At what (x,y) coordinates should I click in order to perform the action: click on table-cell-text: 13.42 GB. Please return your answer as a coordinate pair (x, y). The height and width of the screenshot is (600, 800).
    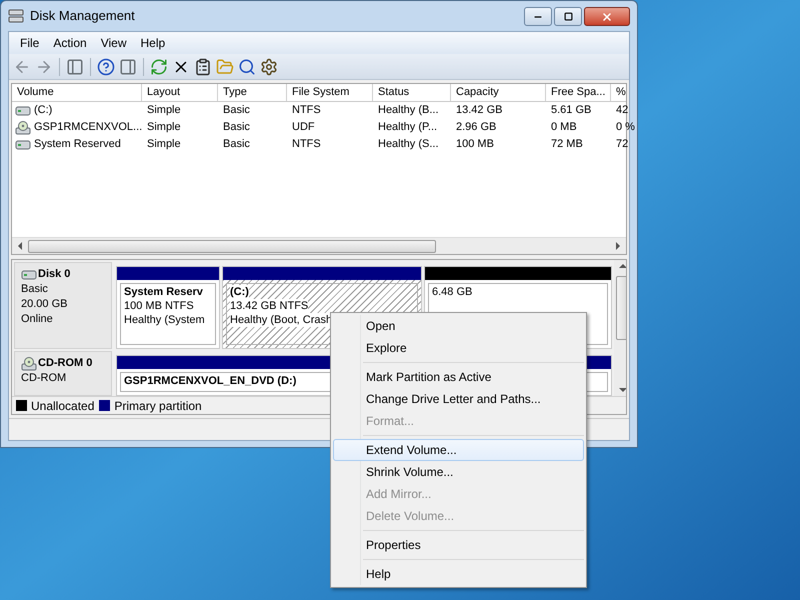
    Looking at the image, I should click on (478, 110).